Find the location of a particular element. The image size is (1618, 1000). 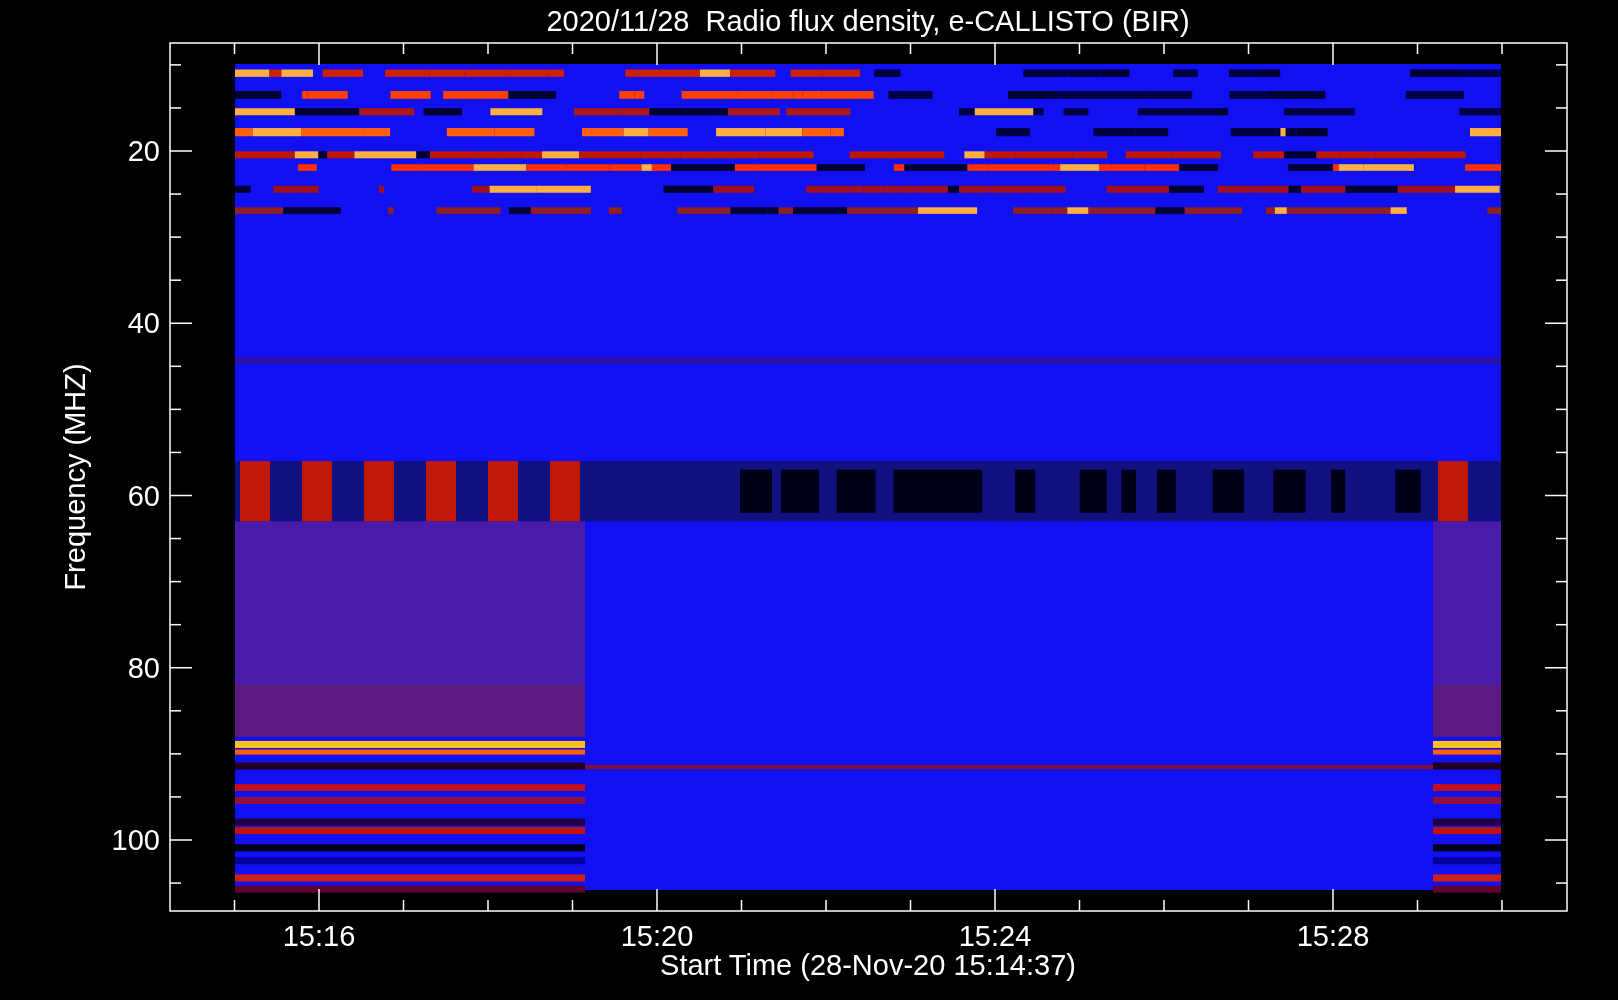

x-tick-label: 15:28 is located at coordinates (1333, 936).